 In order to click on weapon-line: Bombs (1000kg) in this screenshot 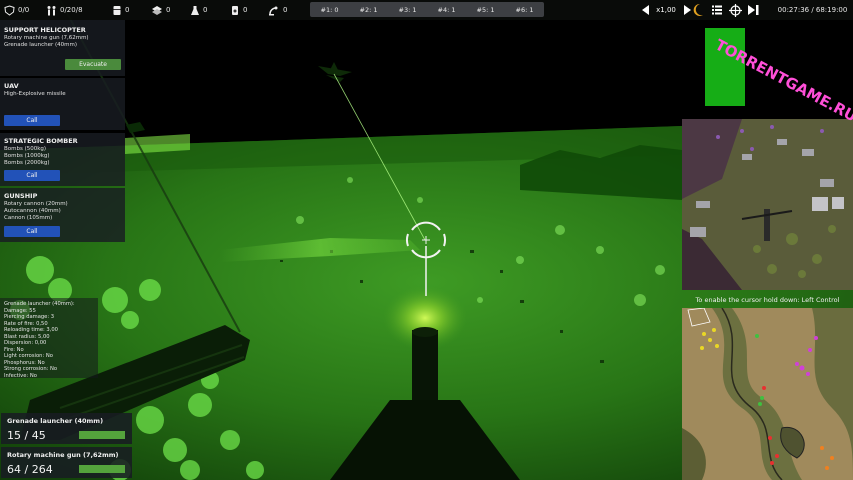, I will do `click(27, 156)`.